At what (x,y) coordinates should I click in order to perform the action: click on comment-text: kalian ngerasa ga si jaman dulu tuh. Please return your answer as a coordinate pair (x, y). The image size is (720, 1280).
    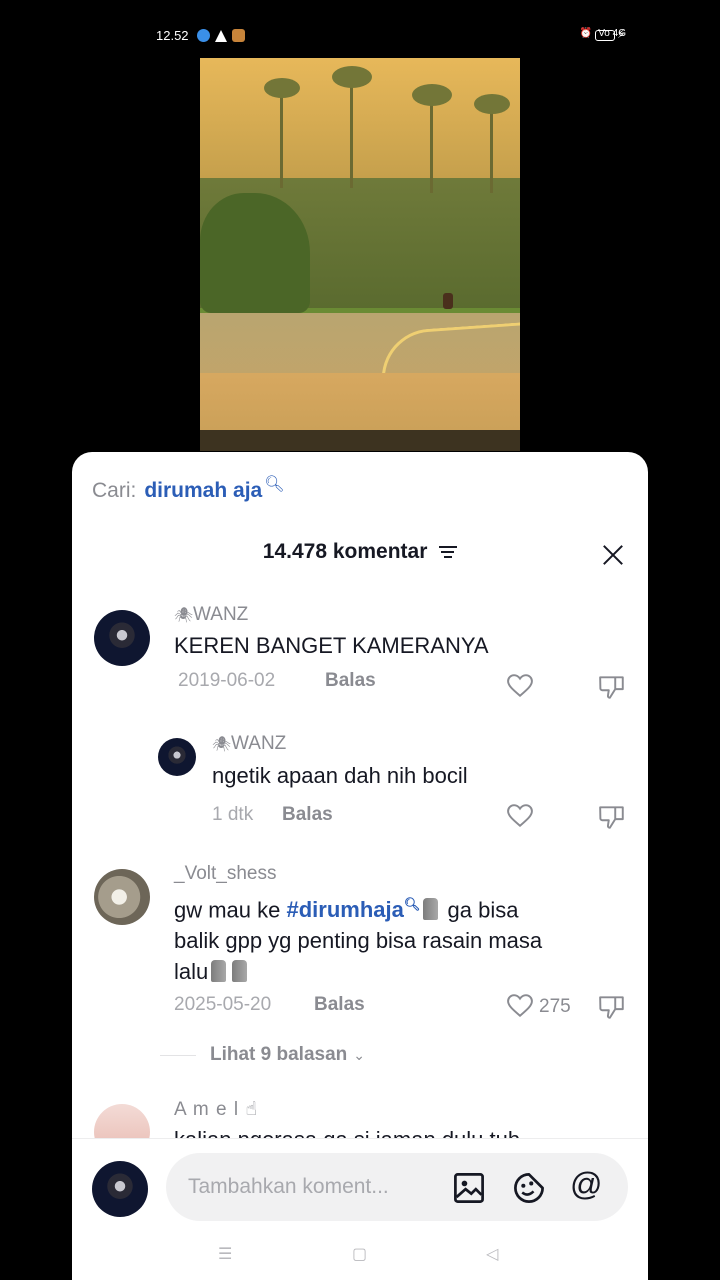
    Looking at the image, I should click on (347, 1131).